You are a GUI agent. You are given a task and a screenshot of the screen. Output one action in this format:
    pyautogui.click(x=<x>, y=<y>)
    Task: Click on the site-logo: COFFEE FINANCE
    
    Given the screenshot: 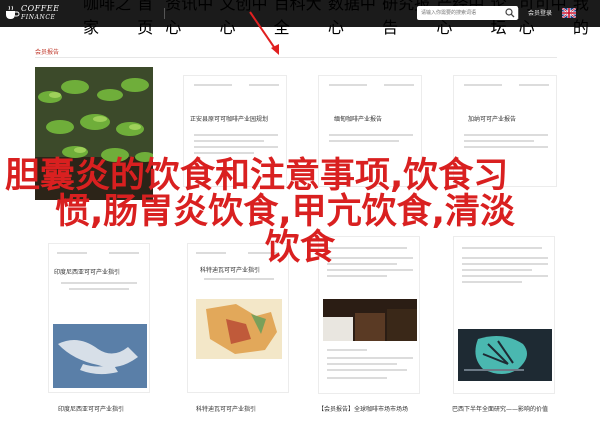 What is the action you would take?
    pyautogui.click(x=33, y=13)
    